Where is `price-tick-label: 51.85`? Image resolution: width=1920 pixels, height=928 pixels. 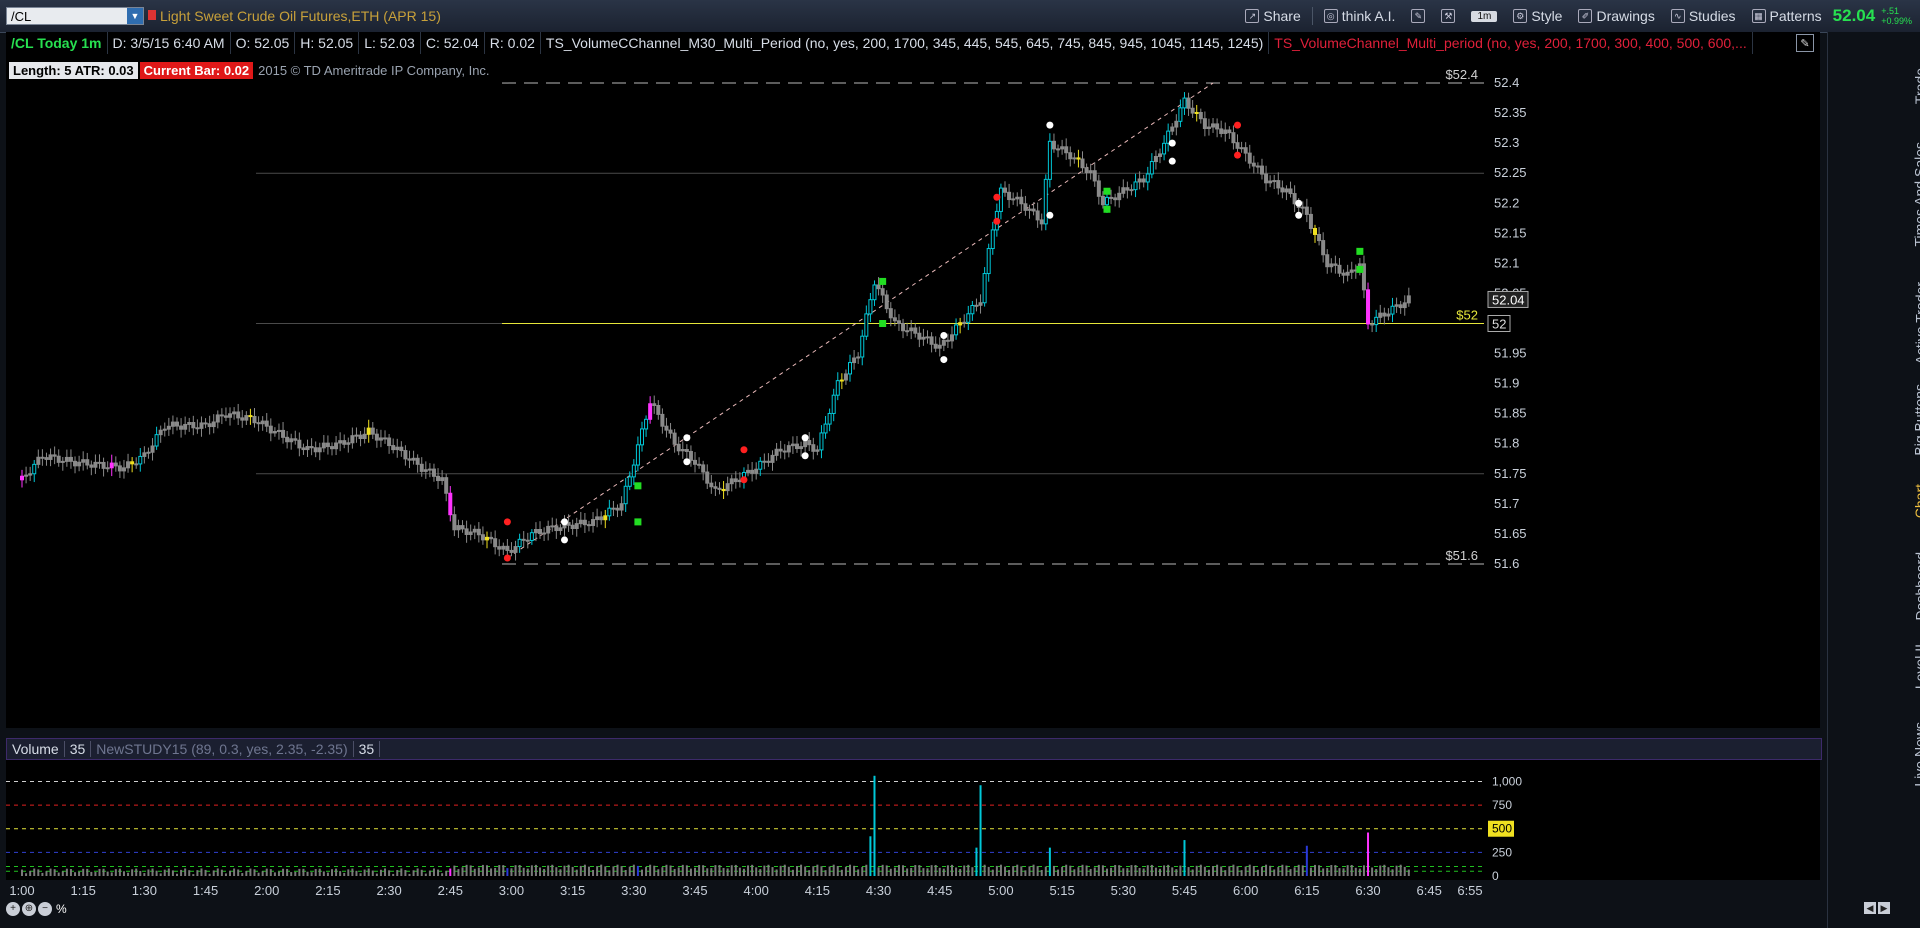 price-tick-label: 51.85 is located at coordinates (1510, 413).